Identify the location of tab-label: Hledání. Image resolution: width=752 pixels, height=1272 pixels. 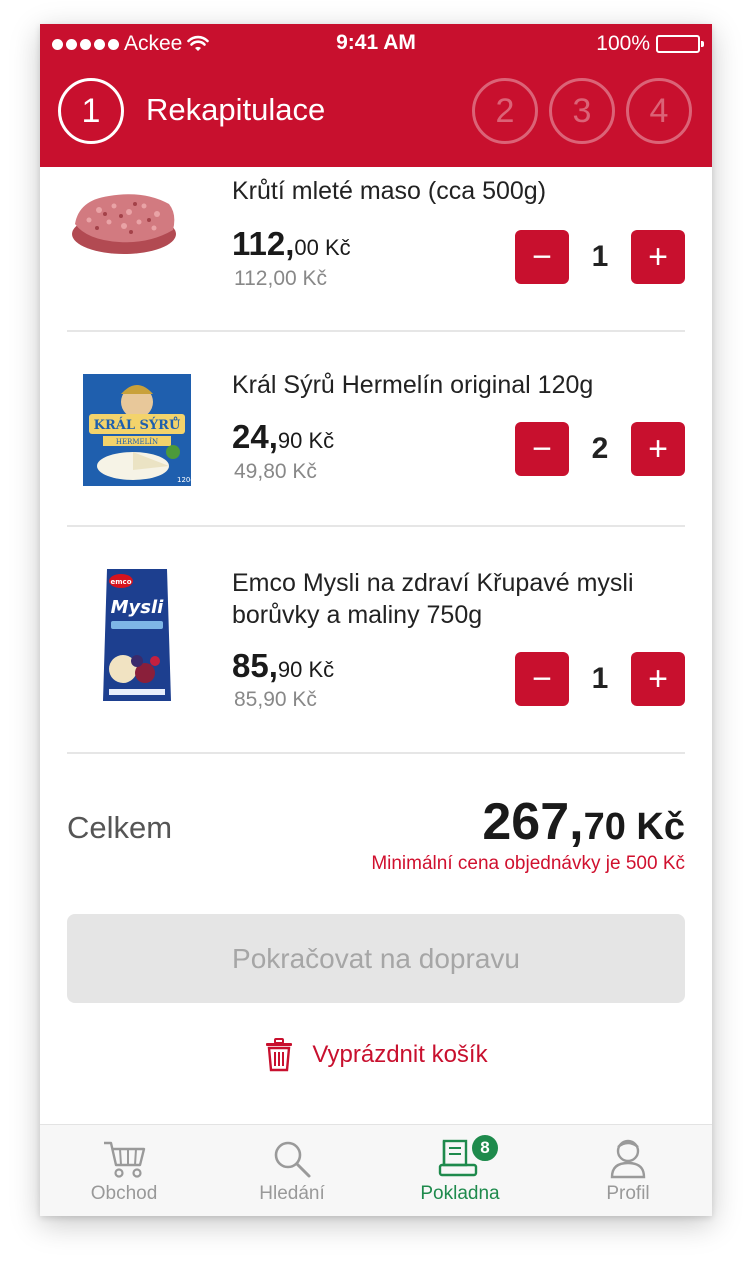
(292, 1193).